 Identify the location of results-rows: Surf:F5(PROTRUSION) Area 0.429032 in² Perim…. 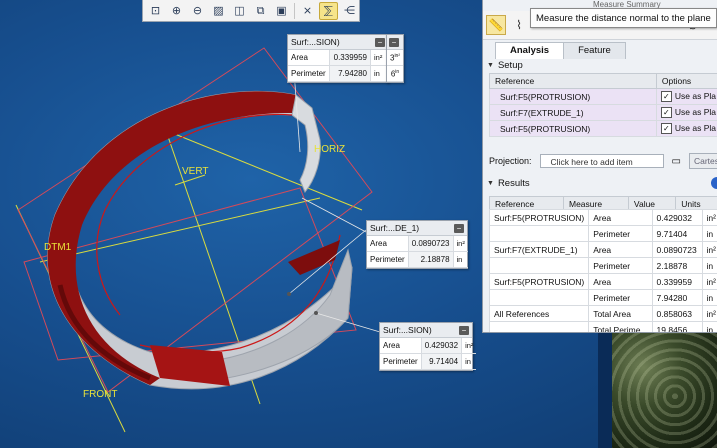
(602, 270).